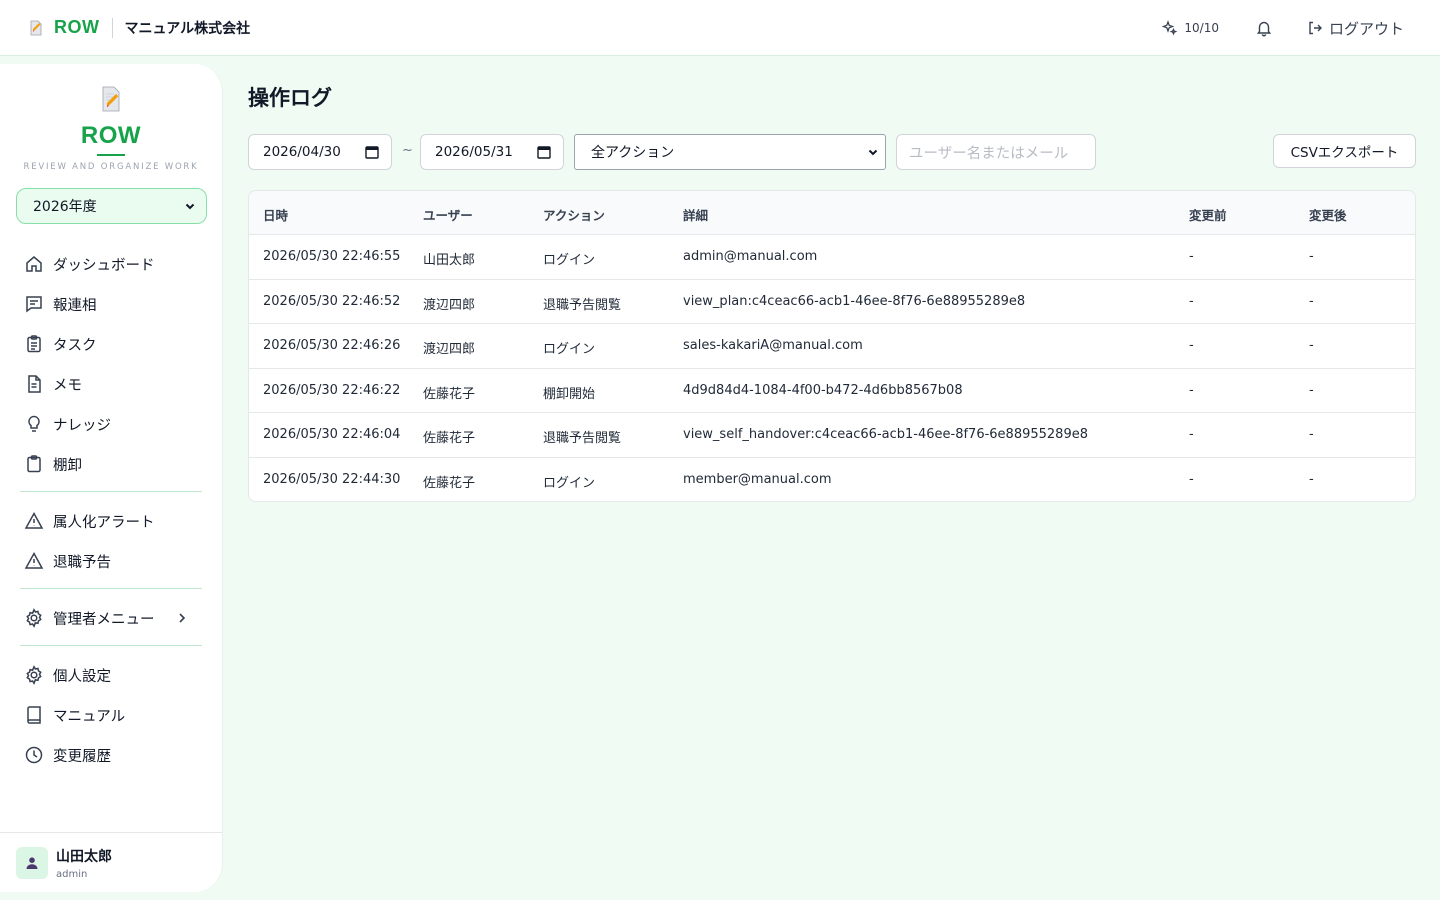 The image size is (1440, 900). Describe the element at coordinates (275, 214) in the screenshot. I see `column-header: 日時` at that location.